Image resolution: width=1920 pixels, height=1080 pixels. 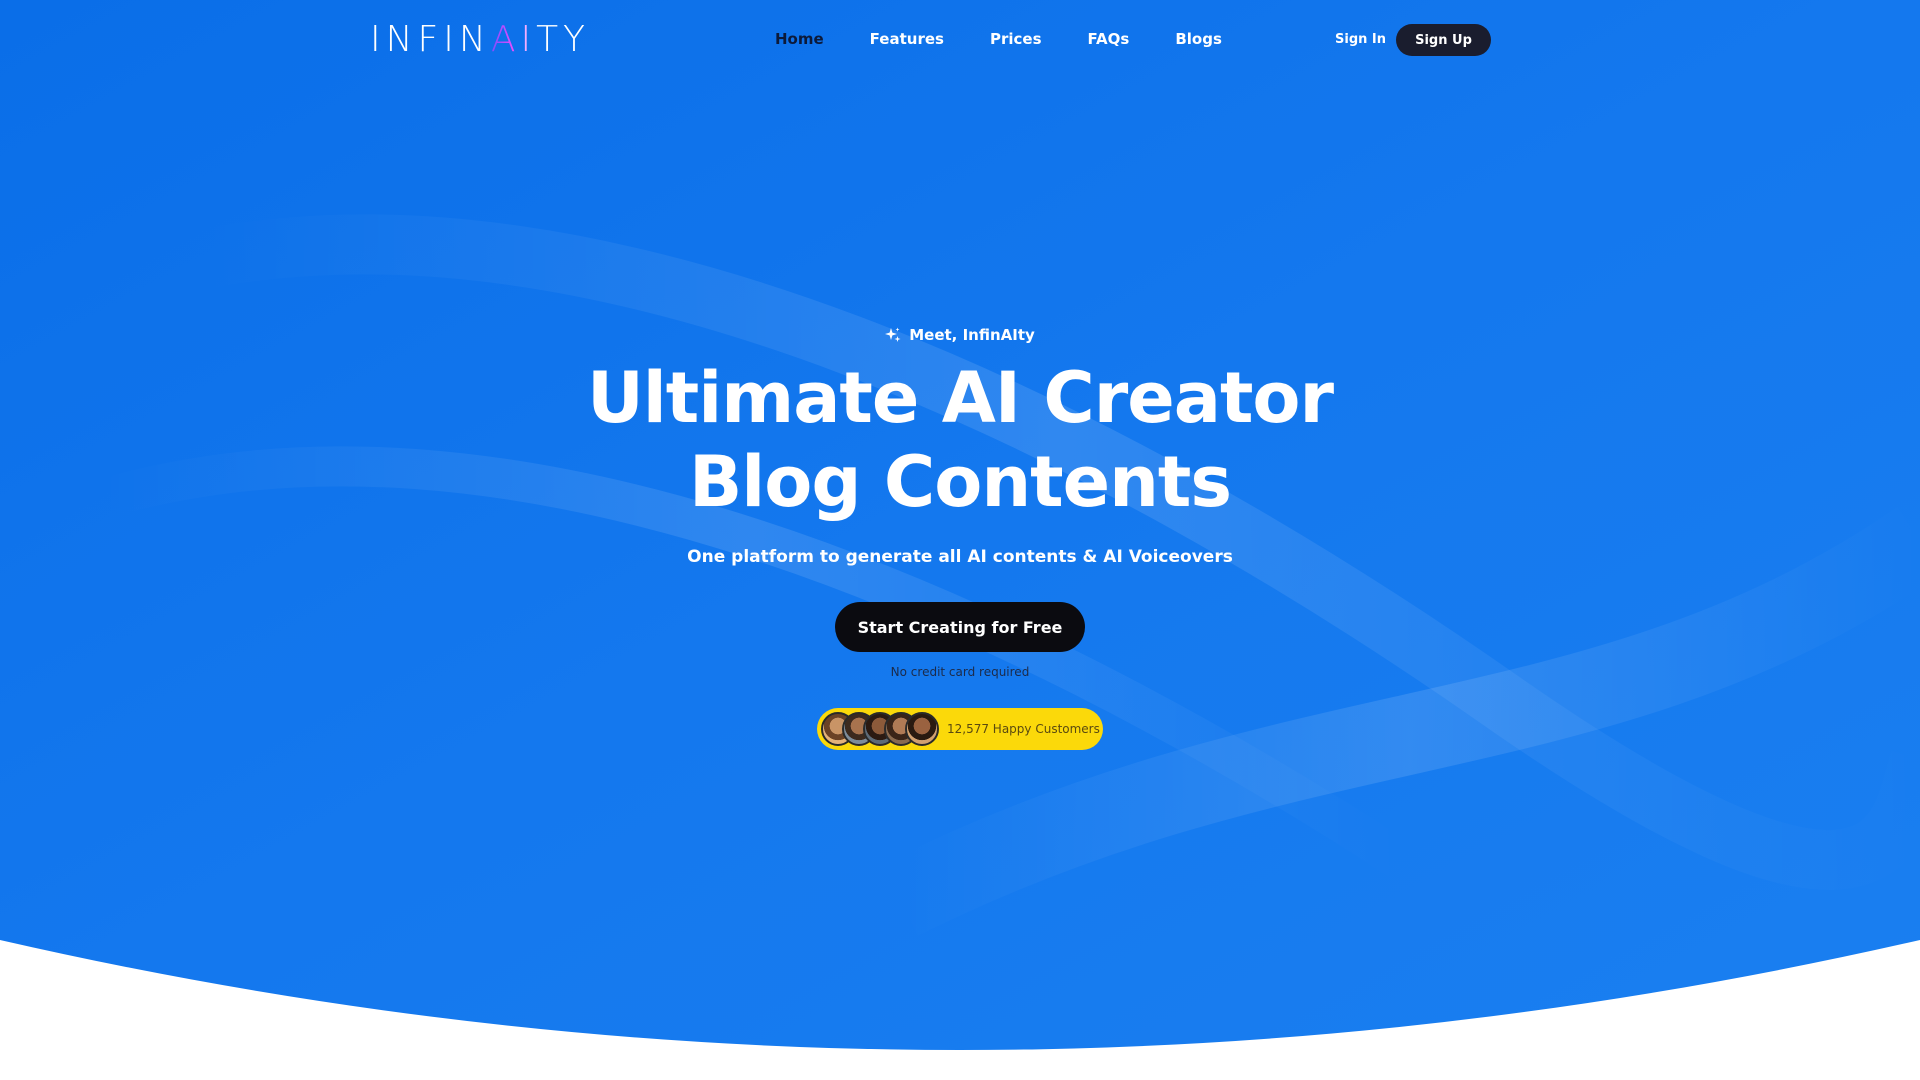 What do you see at coordinates (960, 672) in the screenshot?
I see `no-credit-card-note: No credit card required` at bounding box center [960, 672].